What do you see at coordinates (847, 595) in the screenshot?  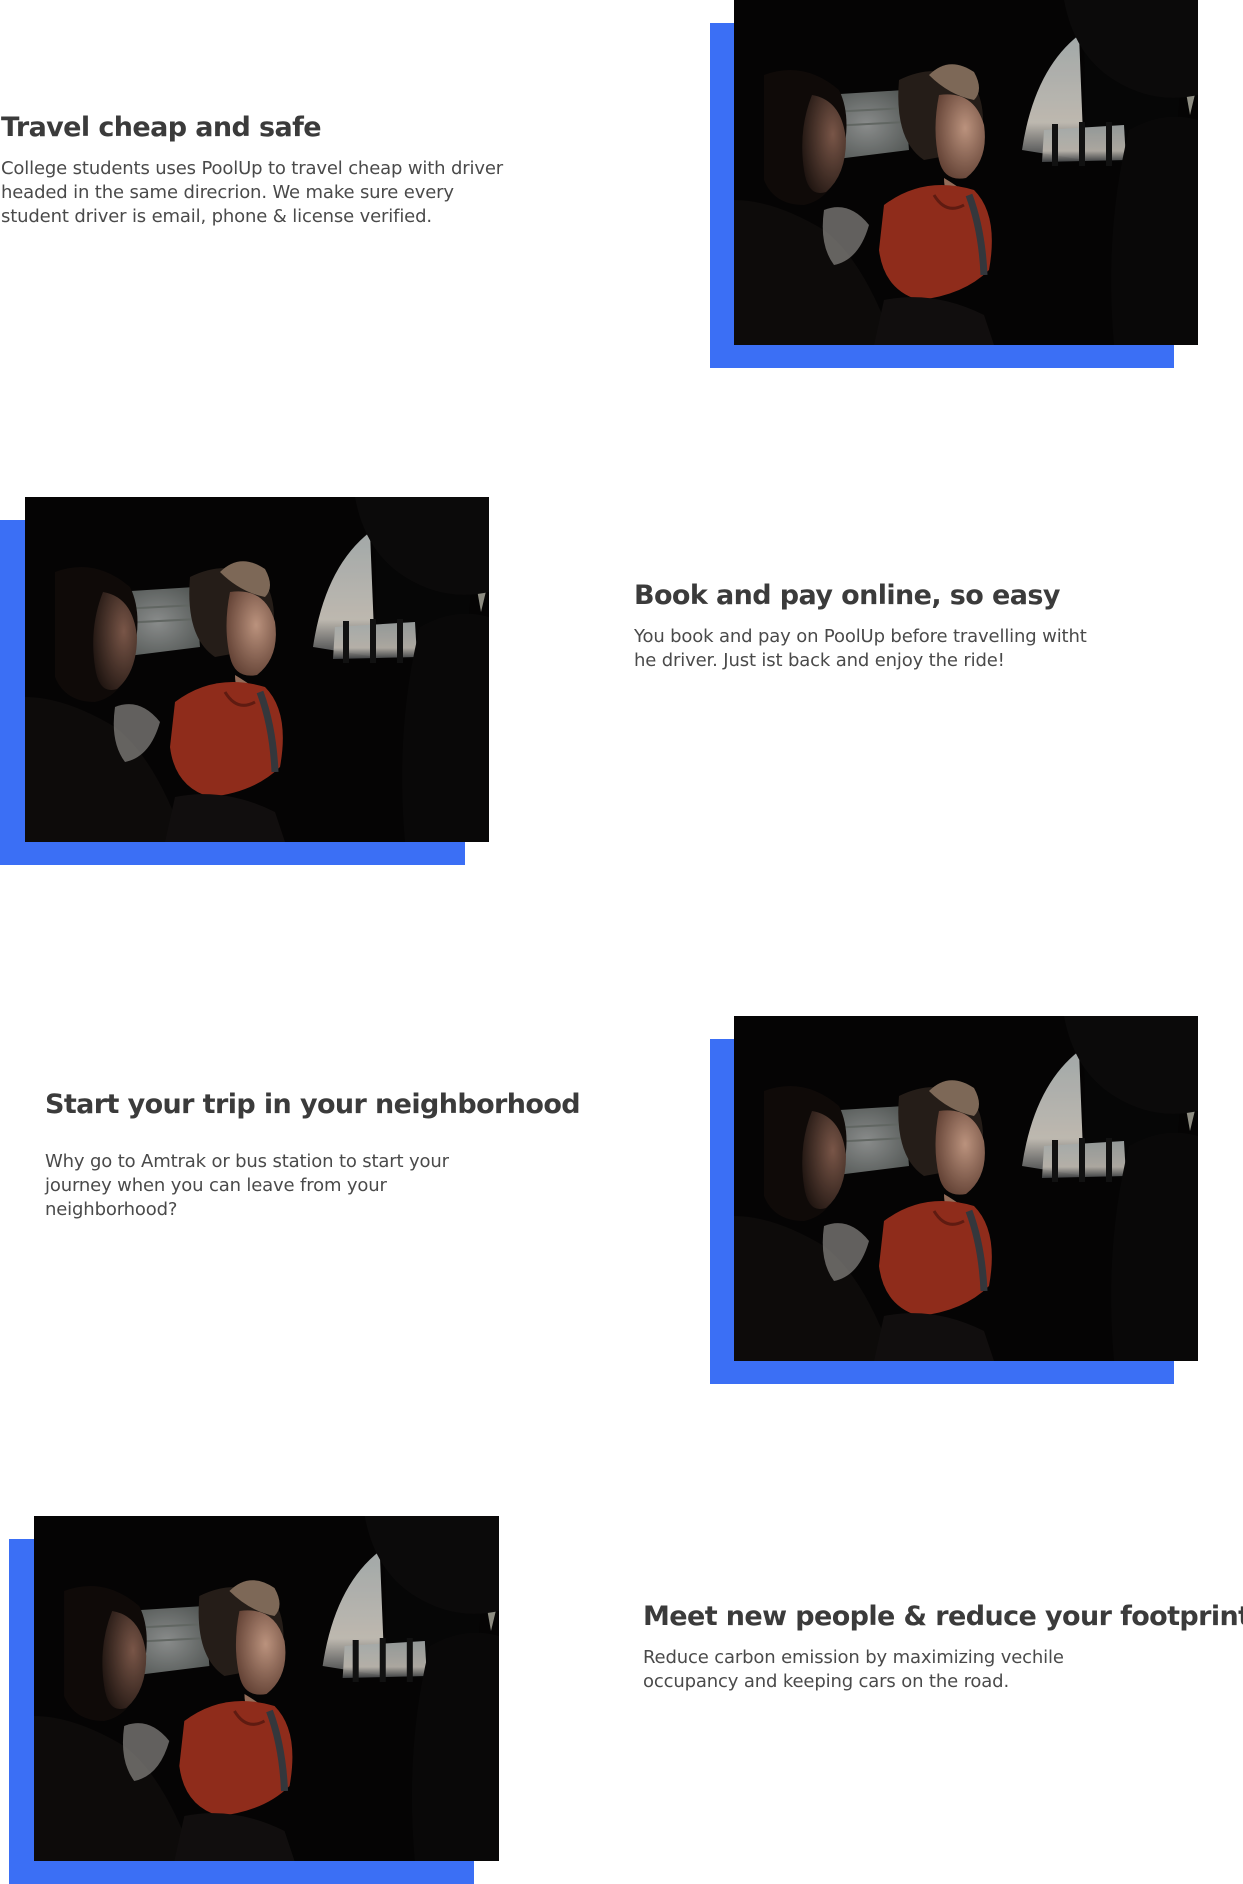 I see `feature-title: Book and pay online, so easy` at bounding box center [847, 595].